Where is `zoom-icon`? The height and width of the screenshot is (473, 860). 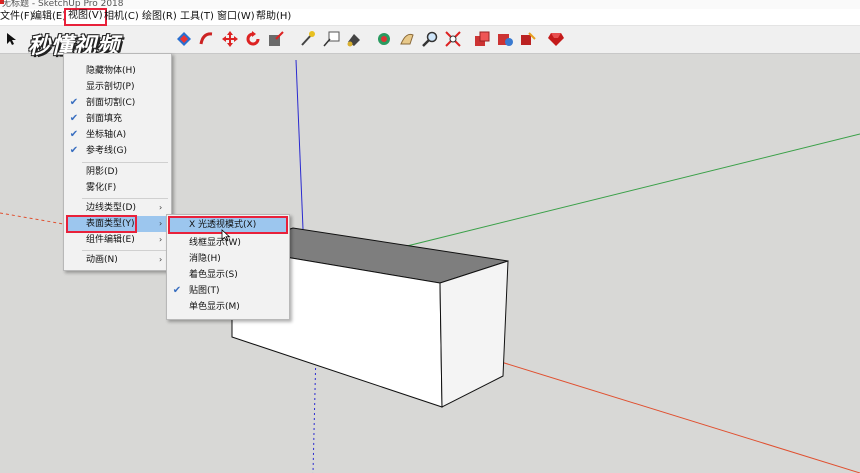 zoom-icon is located at coordinates (430, 39).